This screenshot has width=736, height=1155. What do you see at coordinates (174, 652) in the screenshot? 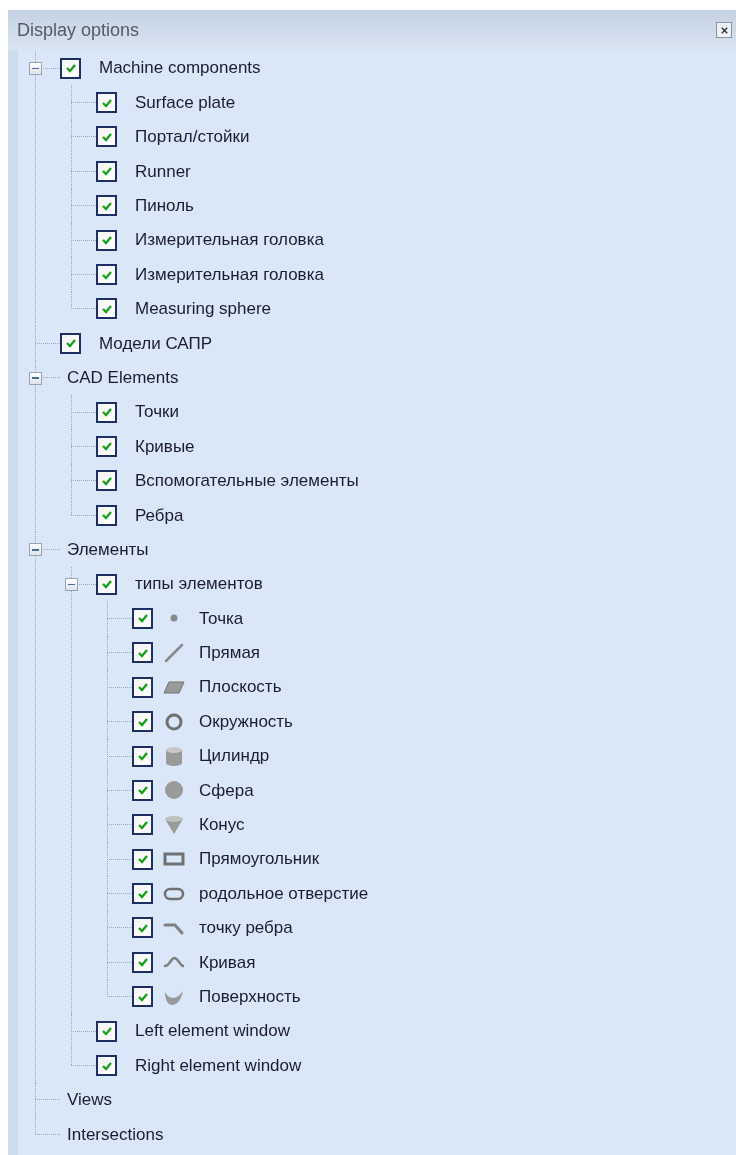
I see `line-icon` at bounding box center [174, 652].